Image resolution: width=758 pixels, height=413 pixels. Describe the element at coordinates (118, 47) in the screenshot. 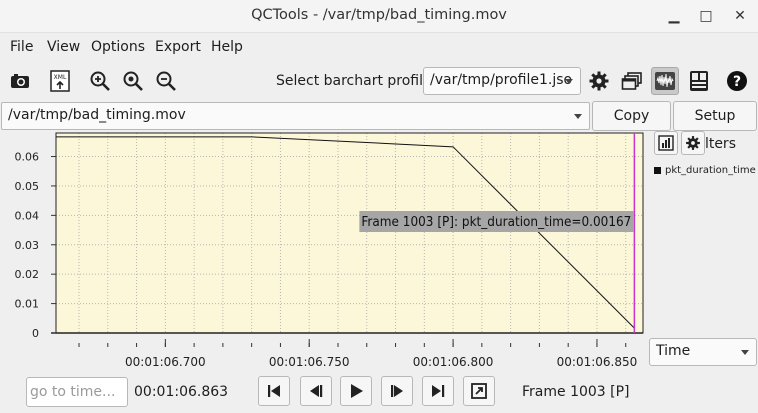

I see `menu-options: Options` at that location.